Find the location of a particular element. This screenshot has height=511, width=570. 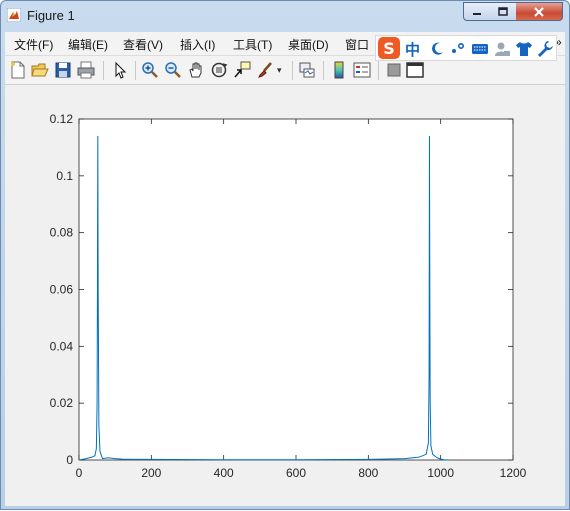

y-tick-label: 0.1 is located at coordinates (64, 176).